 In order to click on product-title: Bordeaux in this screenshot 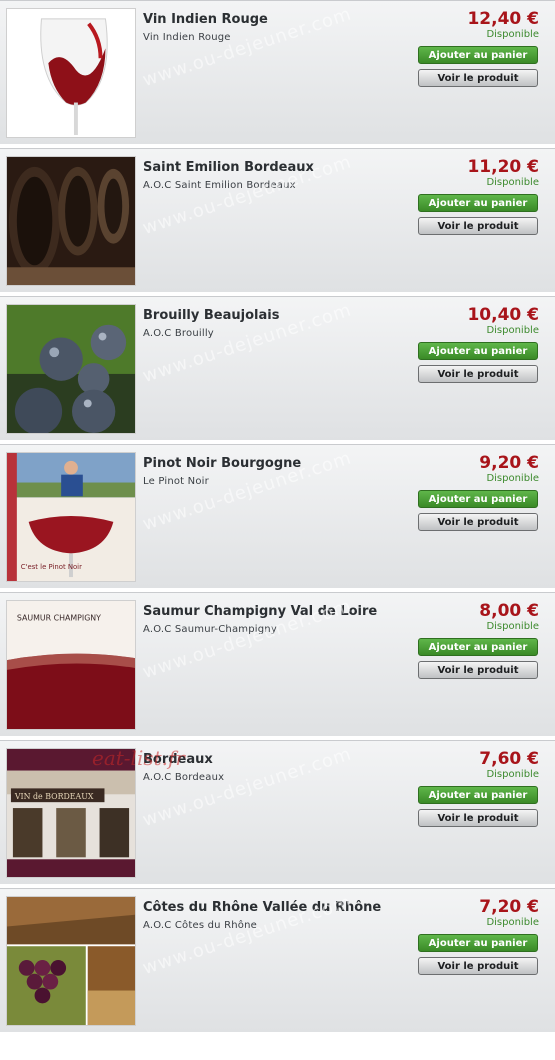, I will do `click(178, 759)`.